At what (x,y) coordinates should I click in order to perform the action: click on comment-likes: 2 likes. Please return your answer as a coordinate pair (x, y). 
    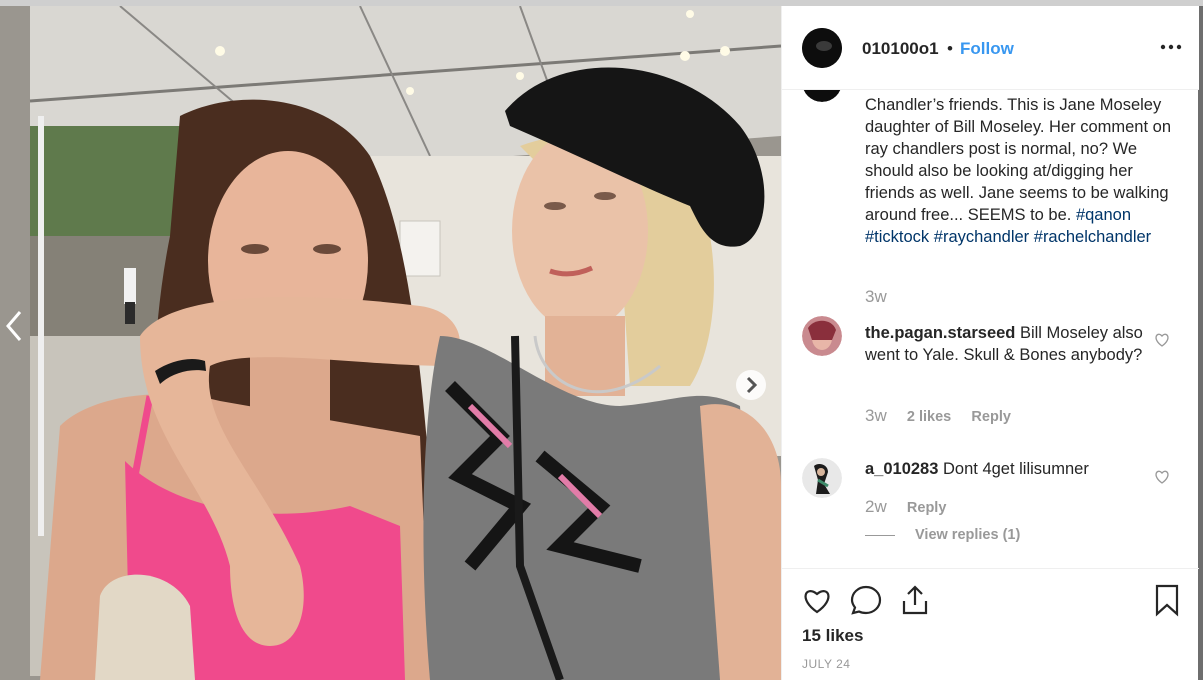
    Looking at the image, I should click on (929, 417).